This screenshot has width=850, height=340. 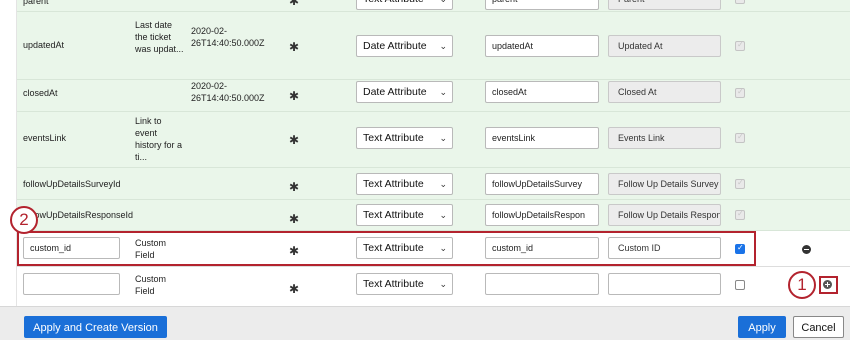 I want to click on add-button-highlight, so click(x=828, y=285).